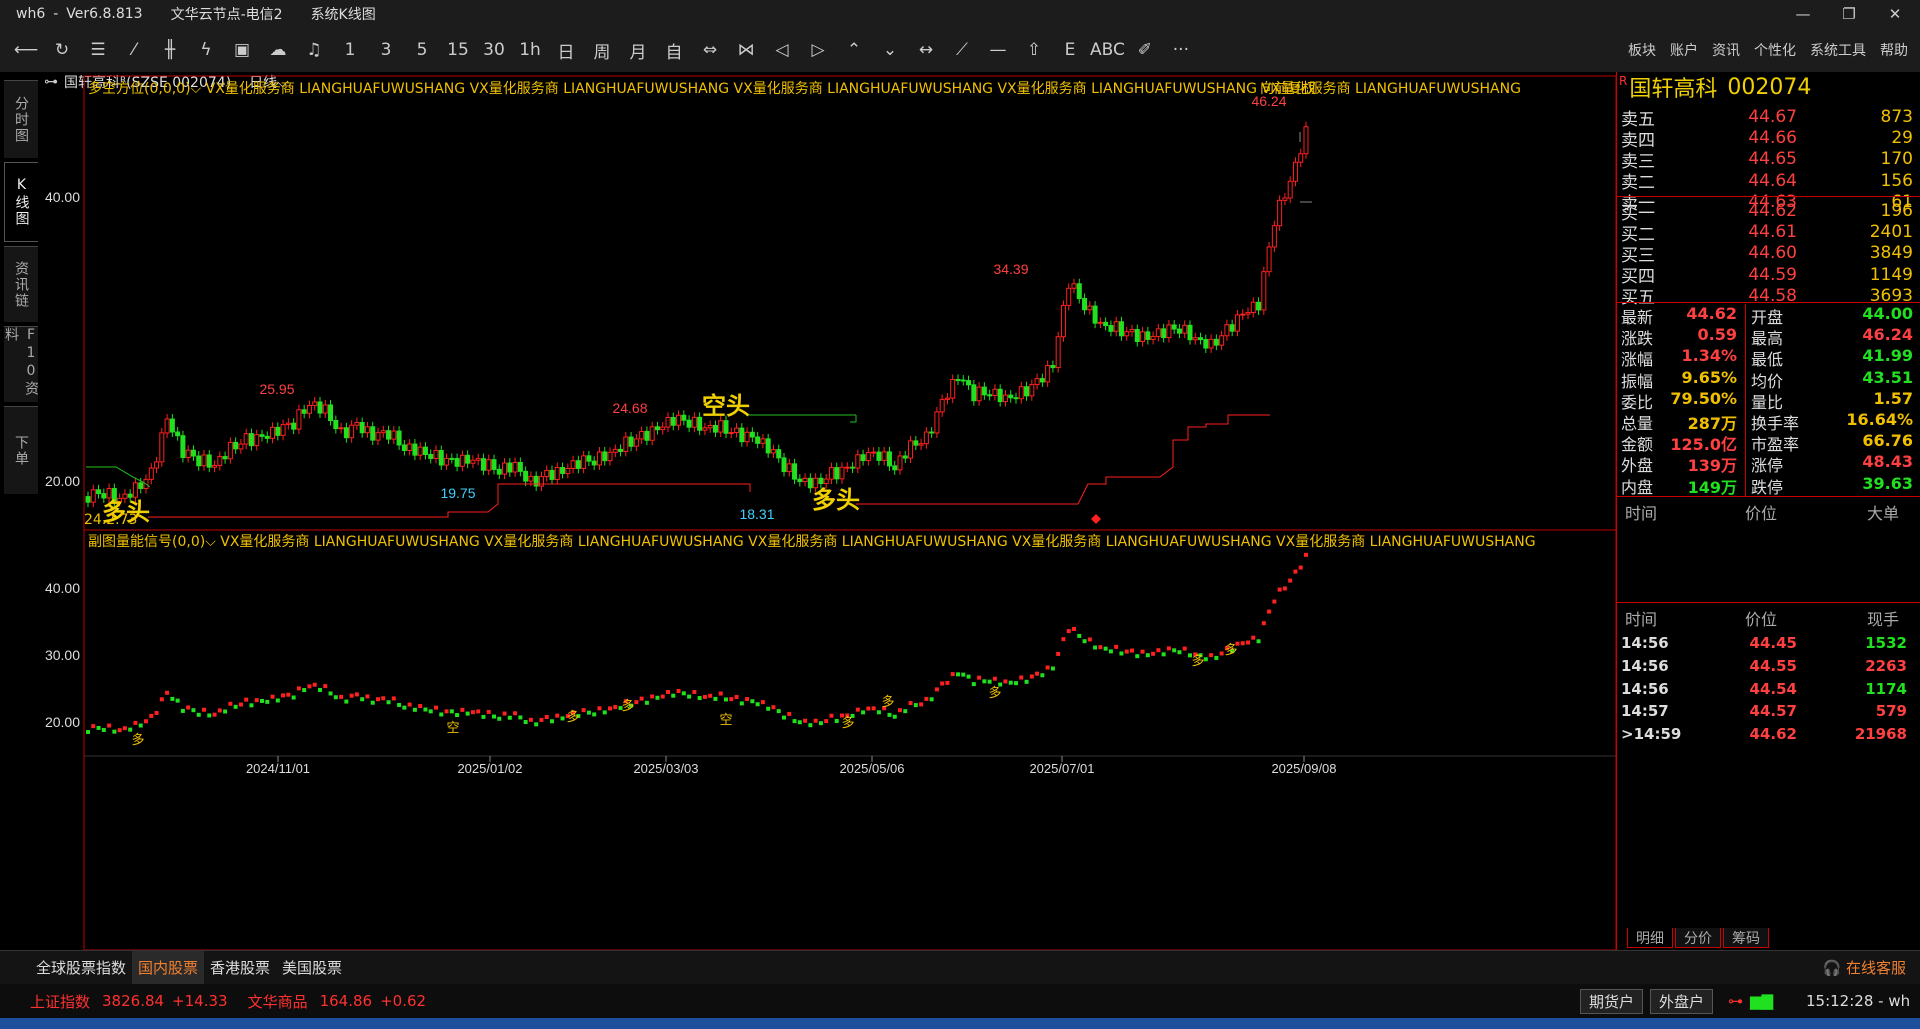  What do you see at coordinates (530, 50) in the screenshot?
I see `period-1h: 1h` at bounding box center [530, 50].